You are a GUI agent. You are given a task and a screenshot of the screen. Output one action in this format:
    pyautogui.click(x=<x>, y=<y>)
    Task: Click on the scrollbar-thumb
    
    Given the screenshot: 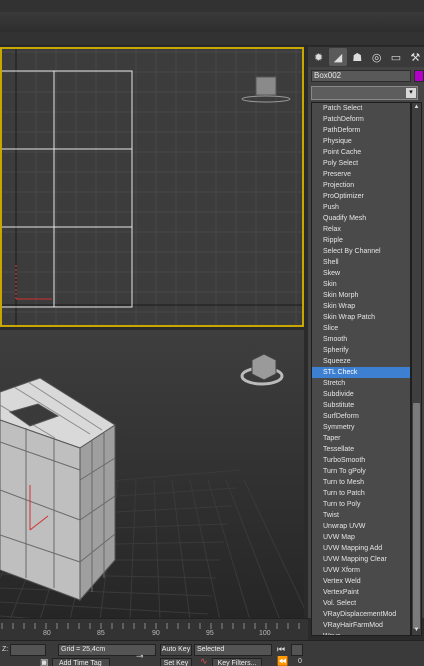 What is the action you would take?
    pyautogui.click(x=416, y=516)
    